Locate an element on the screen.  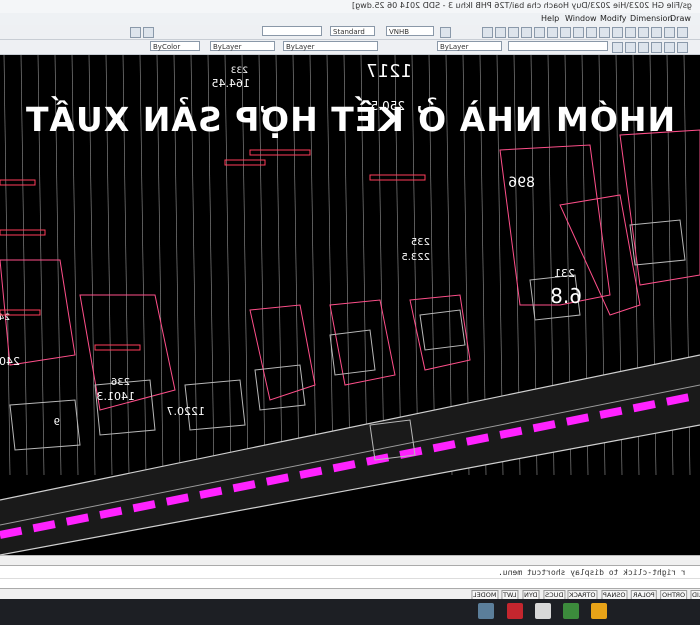
parcel-label: 231 is located at coordinates (564, 273).